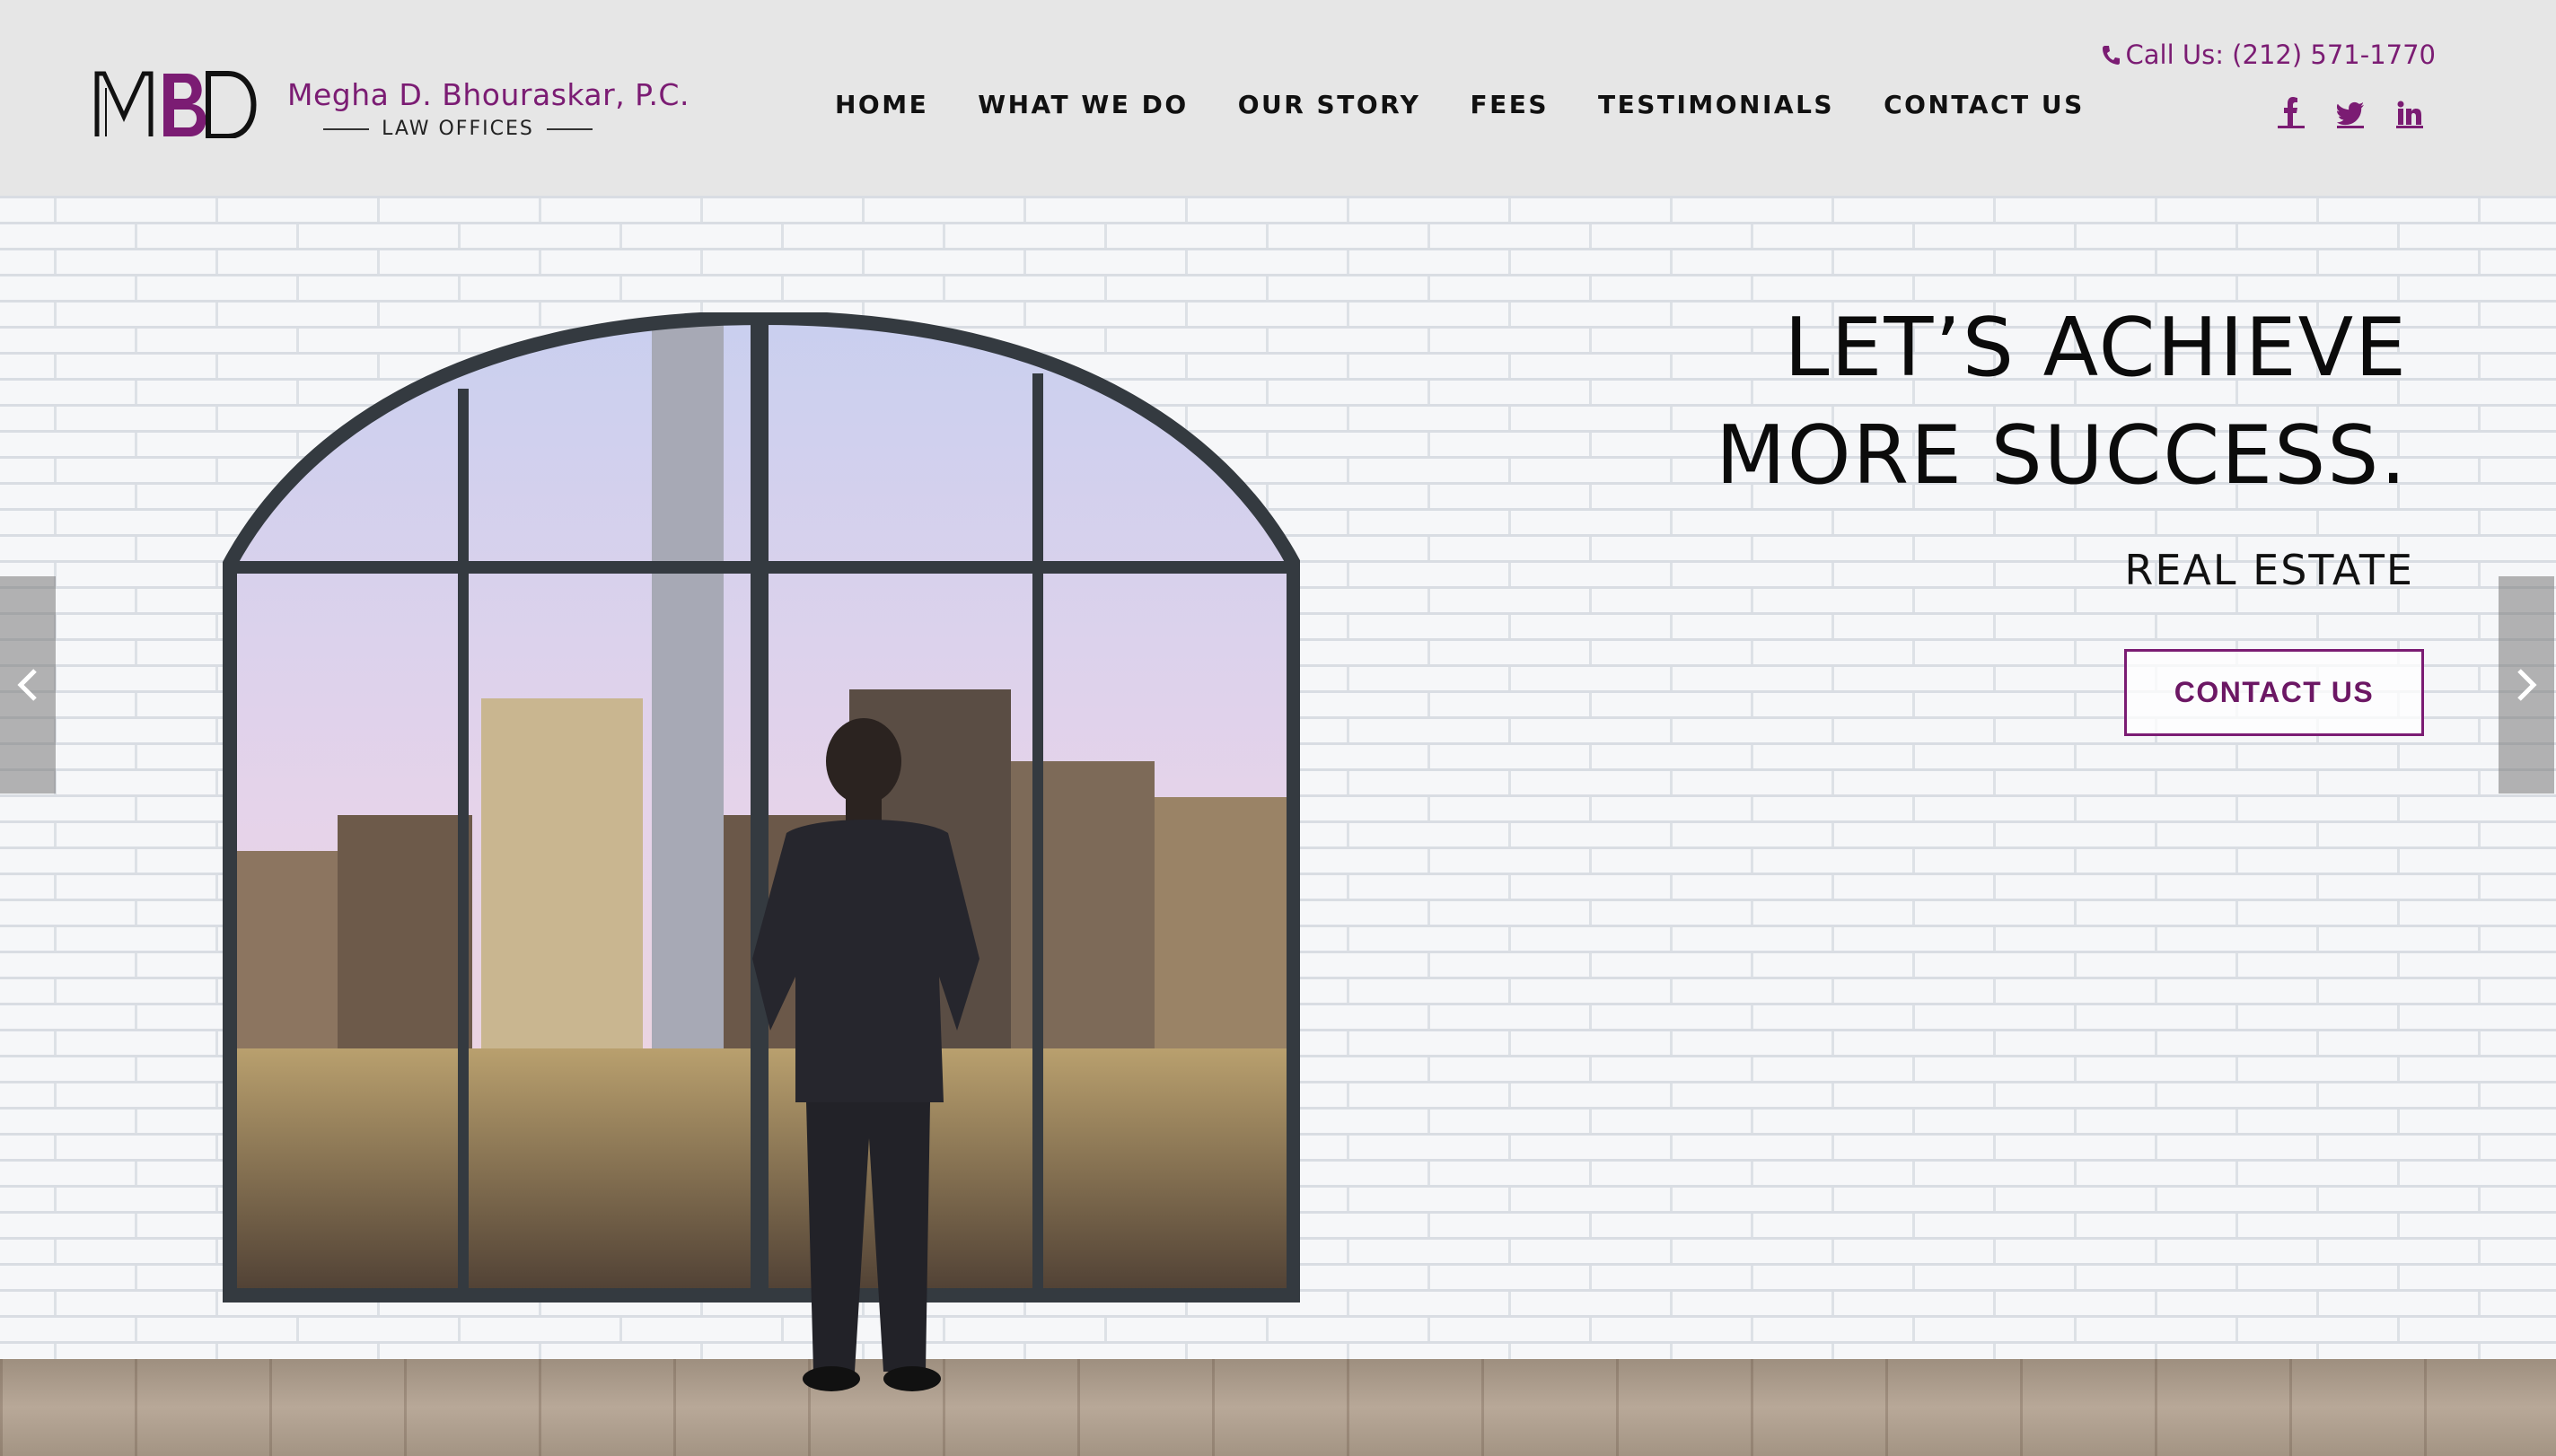  What do you see at coordinates (1329, 104) in the screenshot?
I see `nav-item-our-story: OUR STORY` at bounding box center [1329, 104].